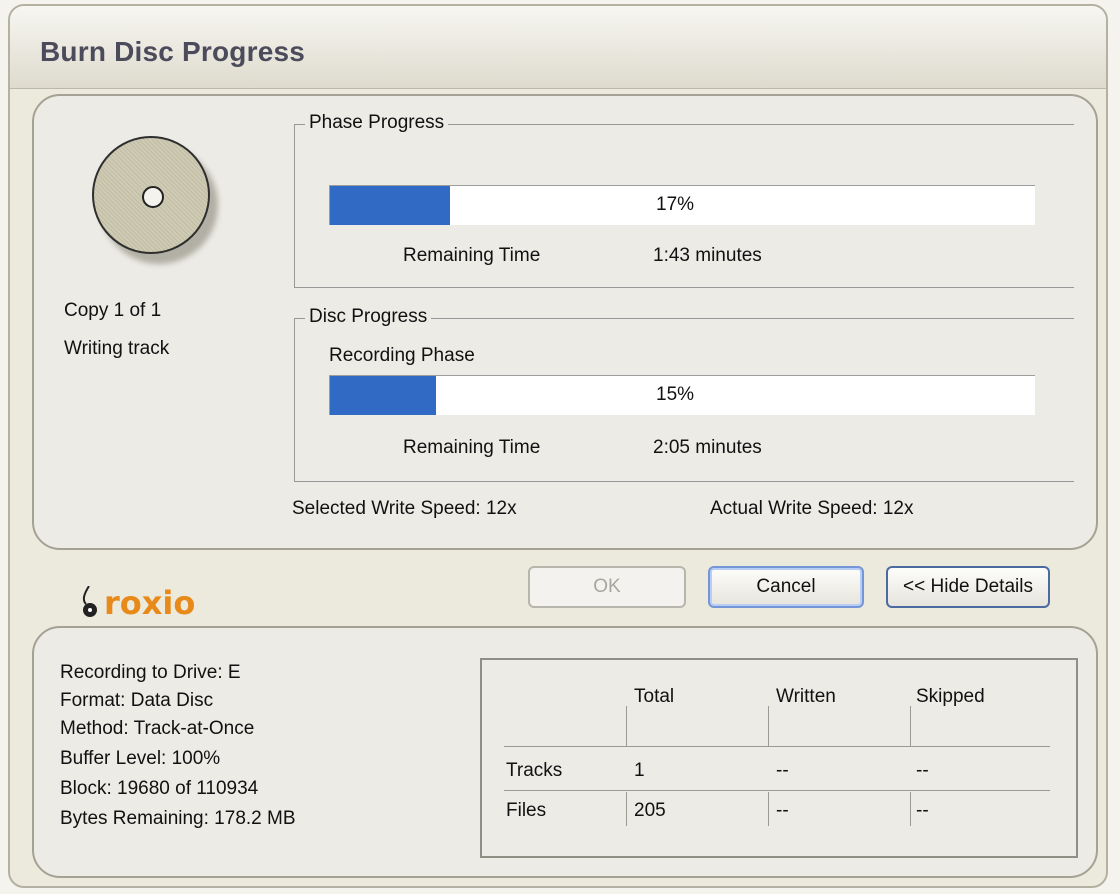 Image resolution: width=1120 pixels, height=894 pixels. Describe the element at coordinates (117, 348) in the screenshot. I see `activity-status: Writing track` at that location.